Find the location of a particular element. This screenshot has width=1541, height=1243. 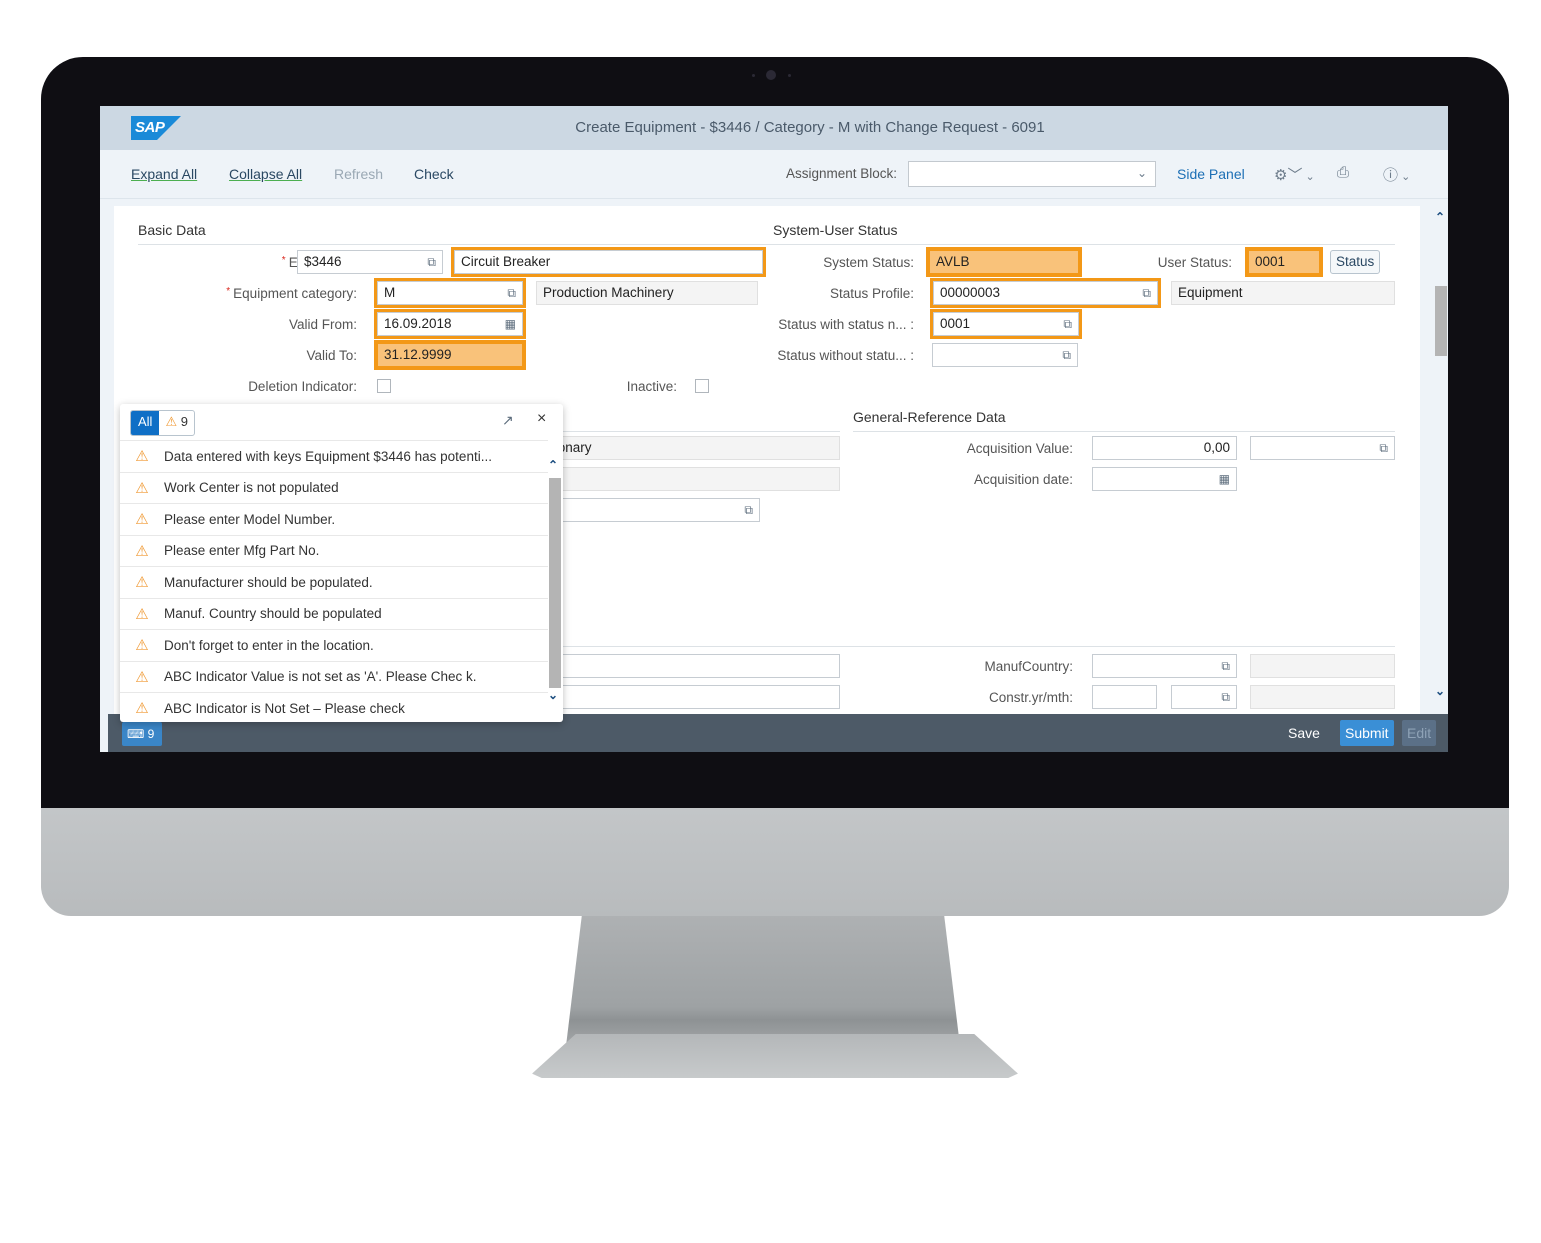

valid-from-field: 16.09.2018 ▦ is located at coordinates (450, 324).